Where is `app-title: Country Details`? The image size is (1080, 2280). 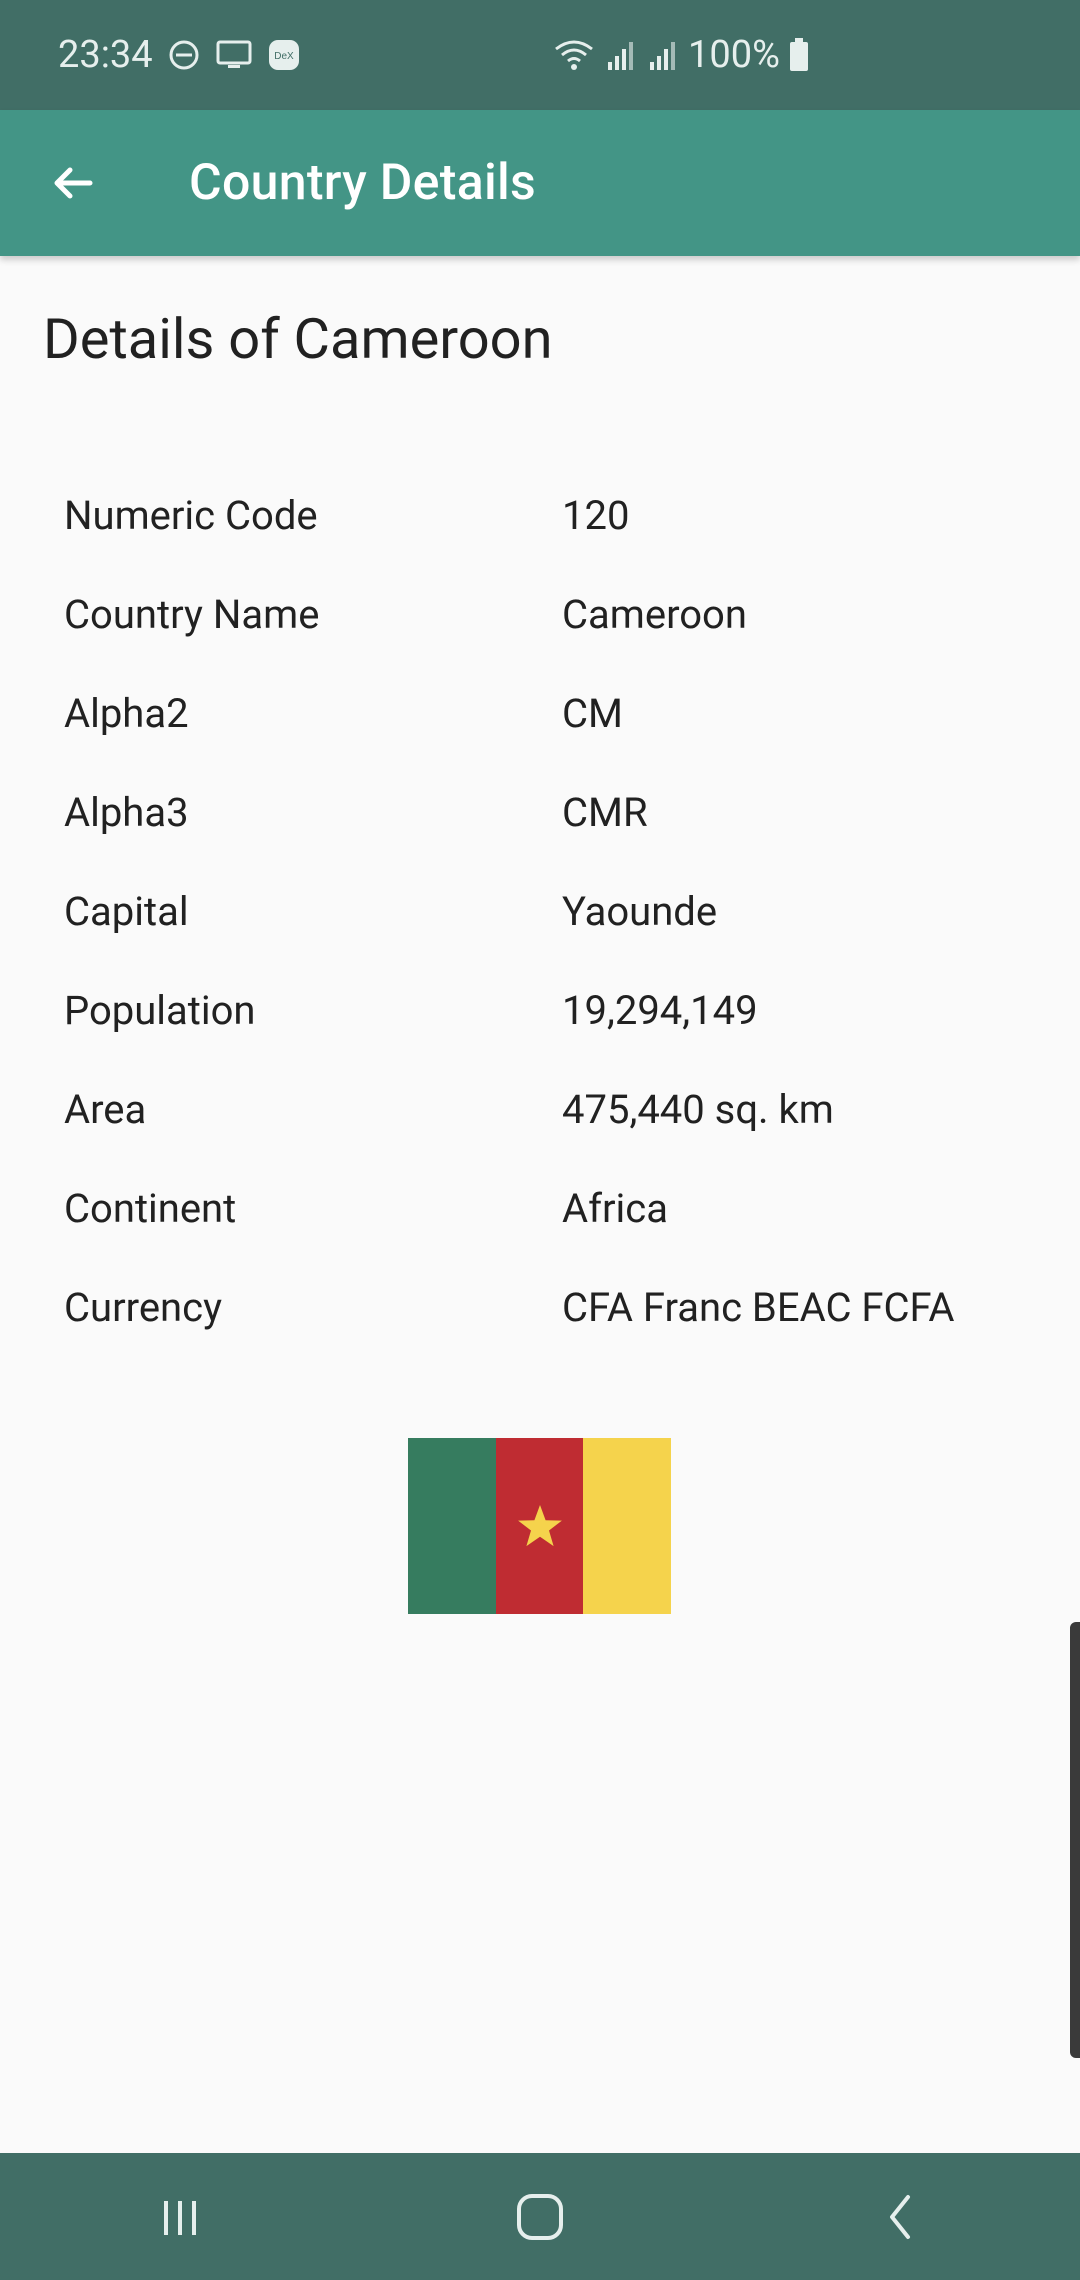 app-title: Country Details is located at coordinates (363, 183).